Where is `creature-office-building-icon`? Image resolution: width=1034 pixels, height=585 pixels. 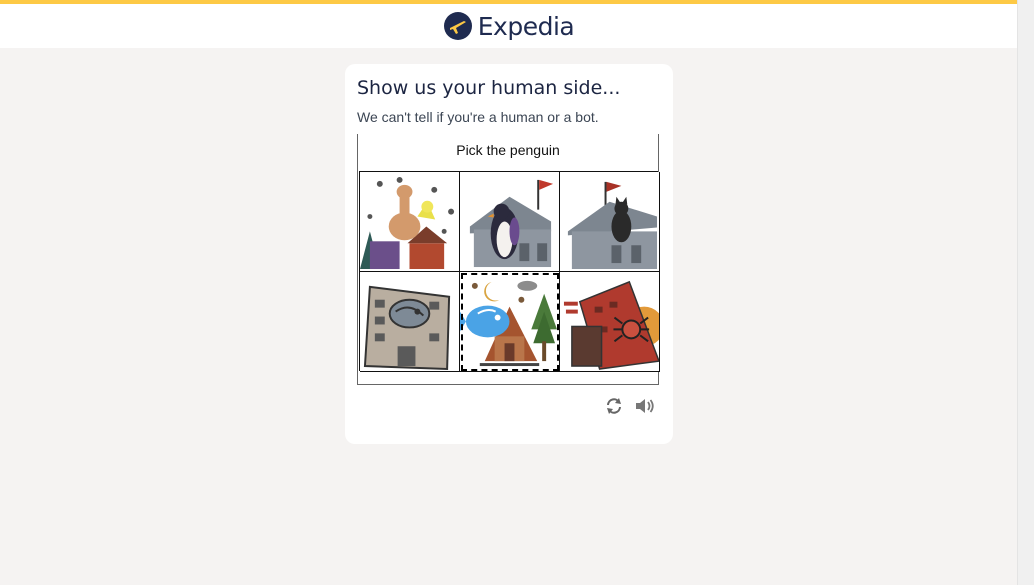
creature-office-building-icon is located at coordinates (407, 328).